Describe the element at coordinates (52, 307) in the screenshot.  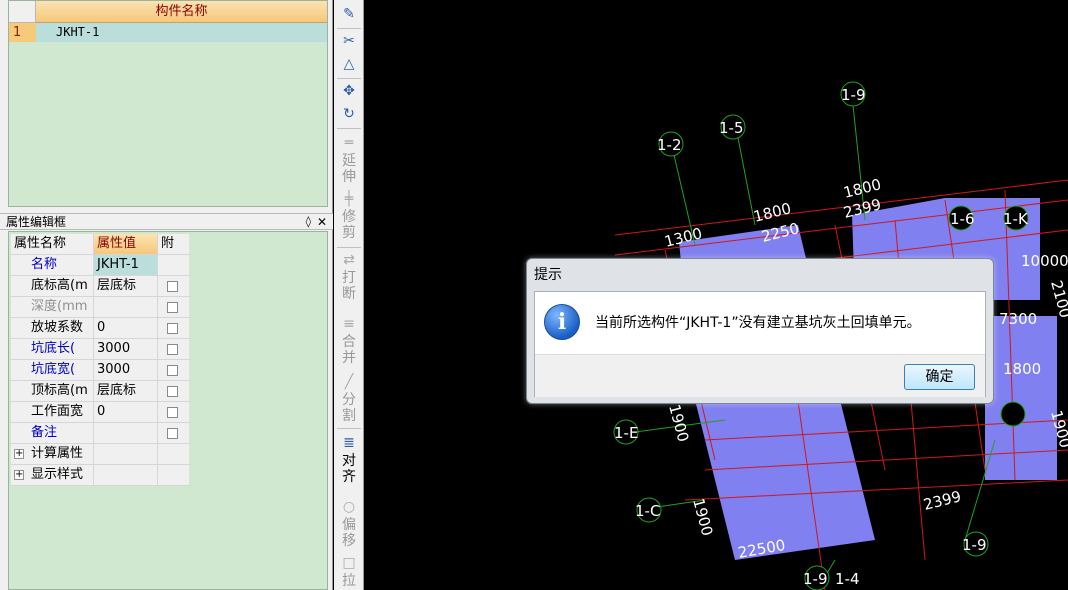
I see `property-name: 深度(mm` at that location.